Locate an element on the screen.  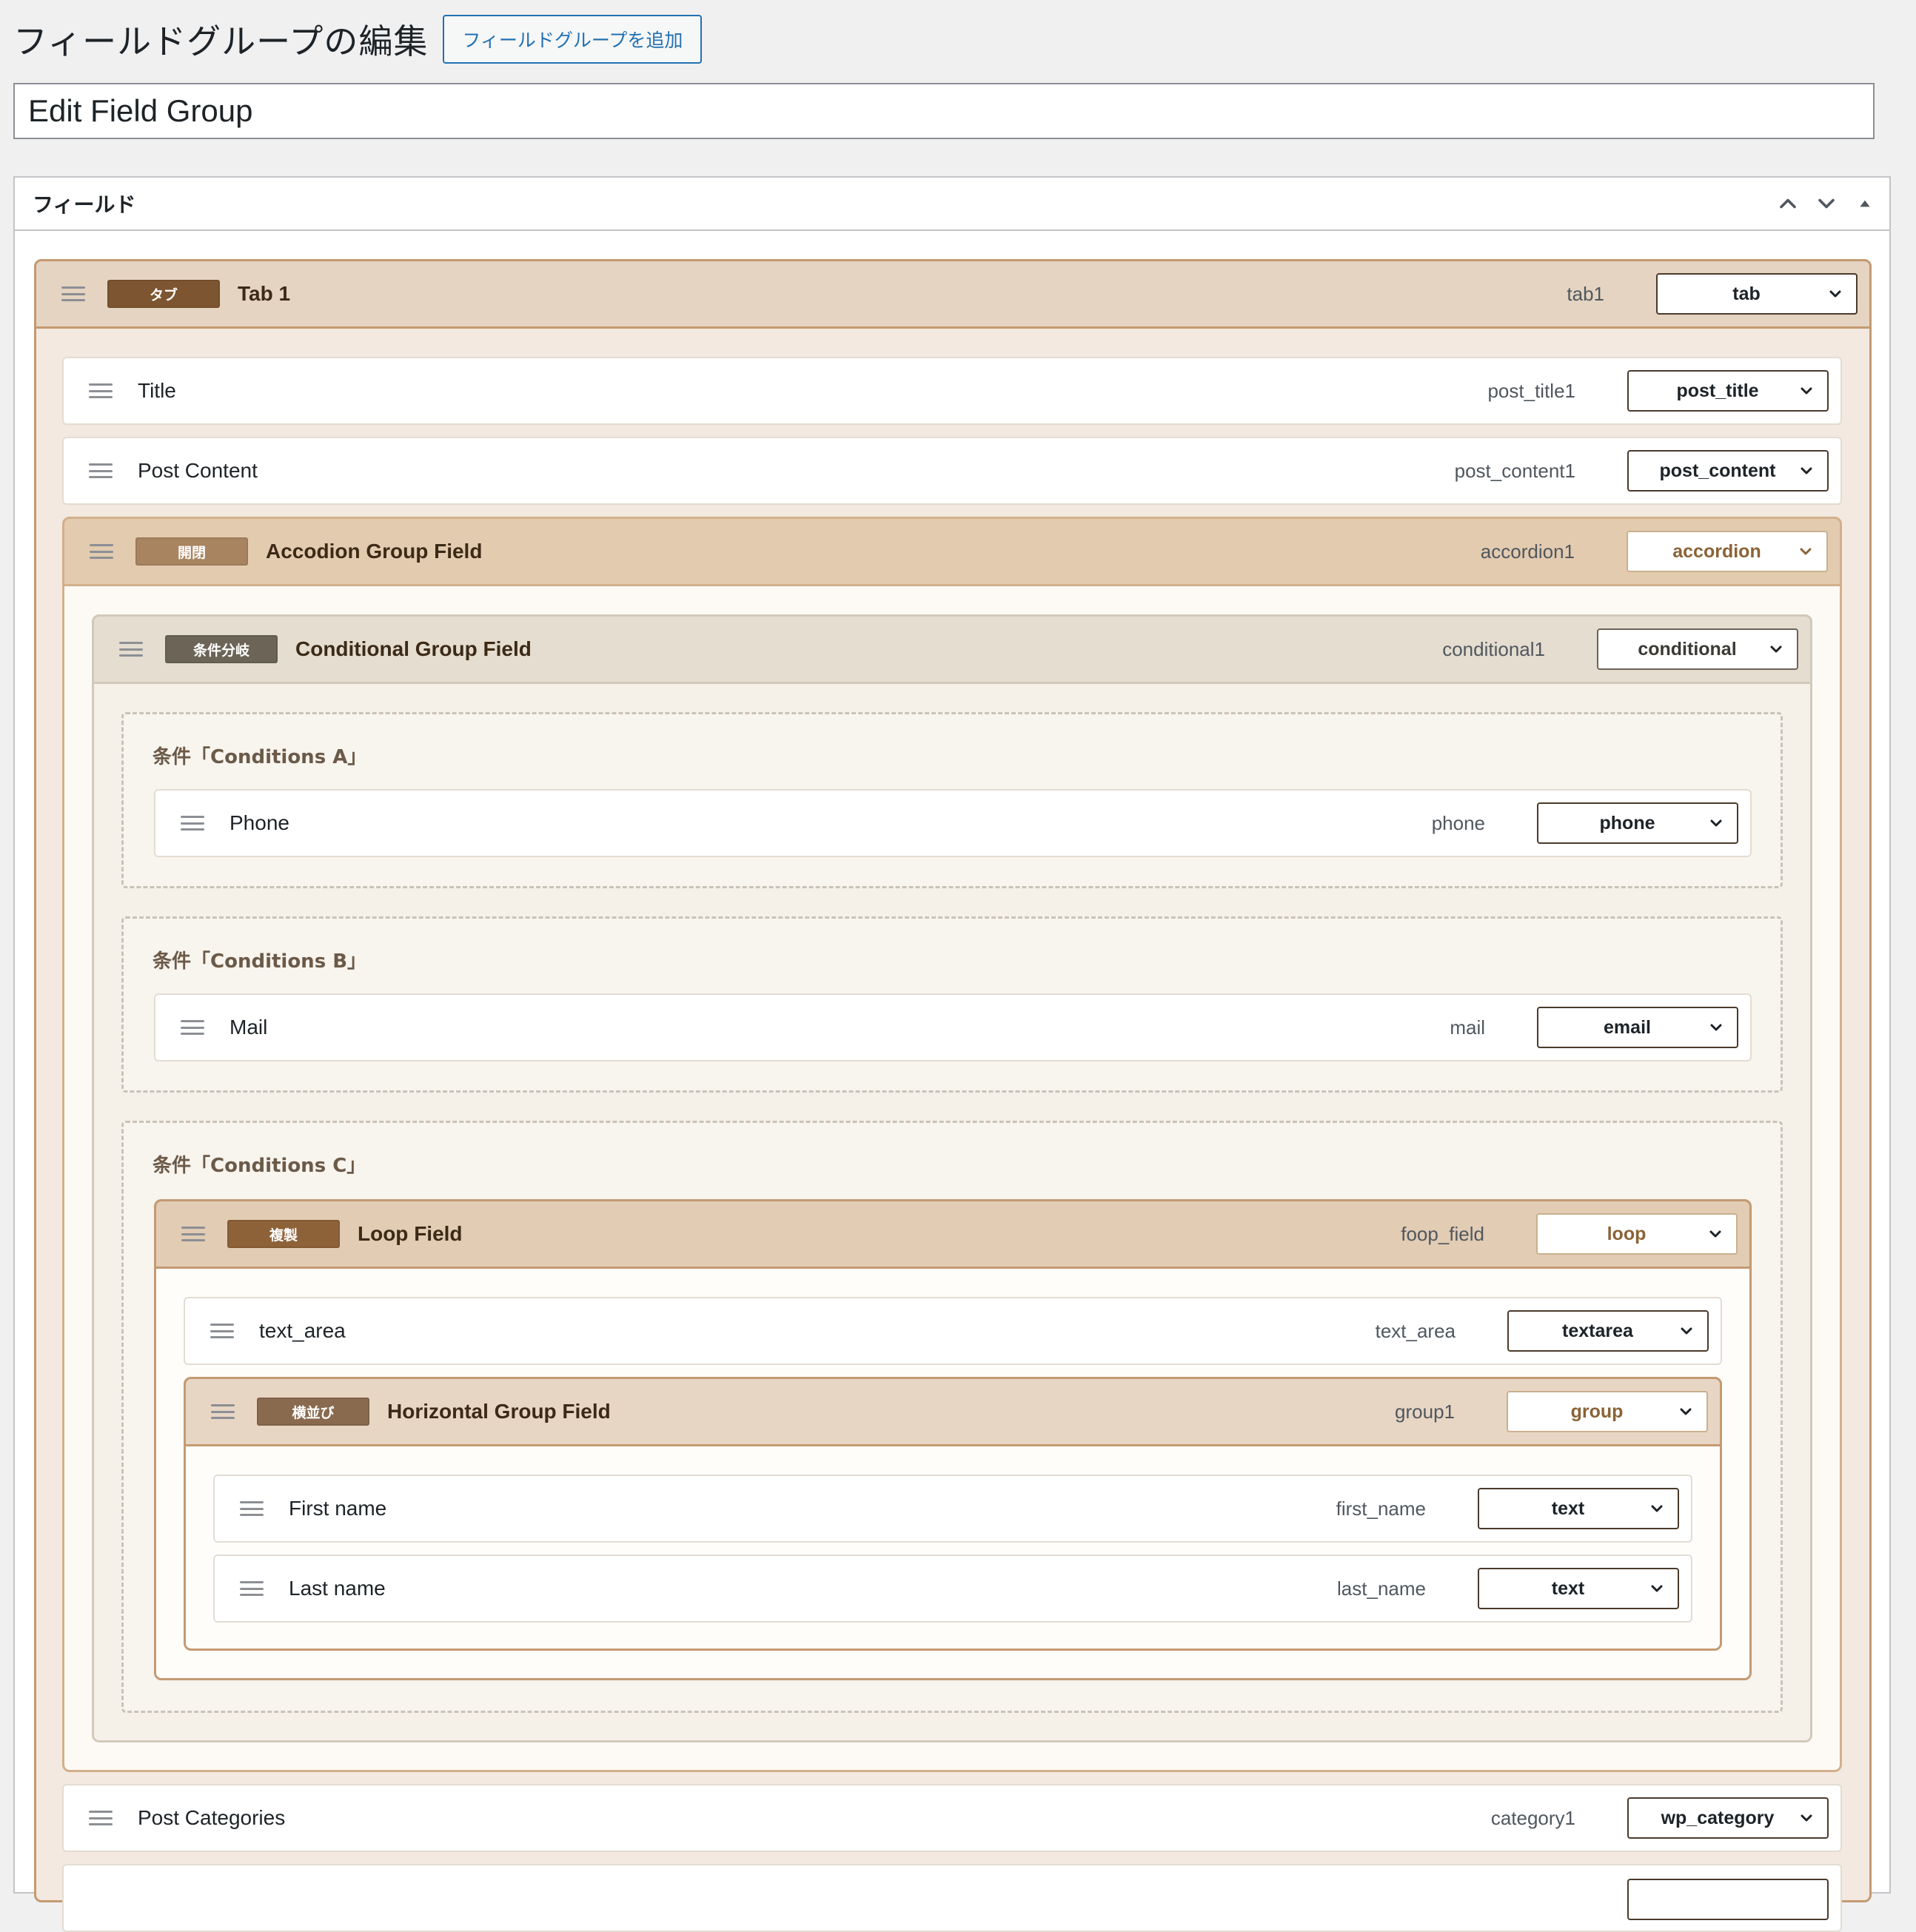
triangle-up-icon is located at coordinates (1865, 203).